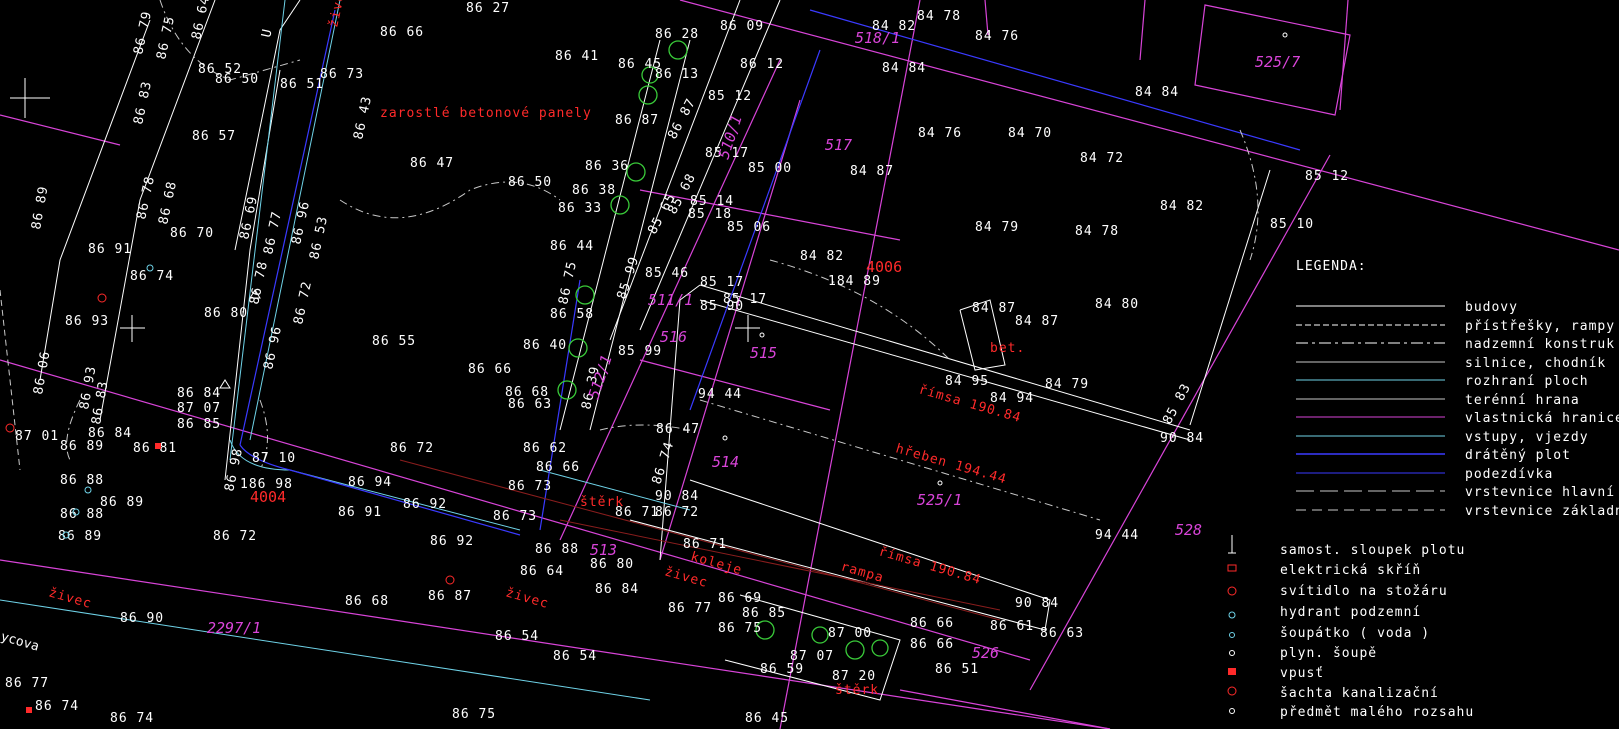  What do you see at coordinates (740, 628) in the screenshot?
I see `elevation-label: 86 75` at bounding box center [740, 628].